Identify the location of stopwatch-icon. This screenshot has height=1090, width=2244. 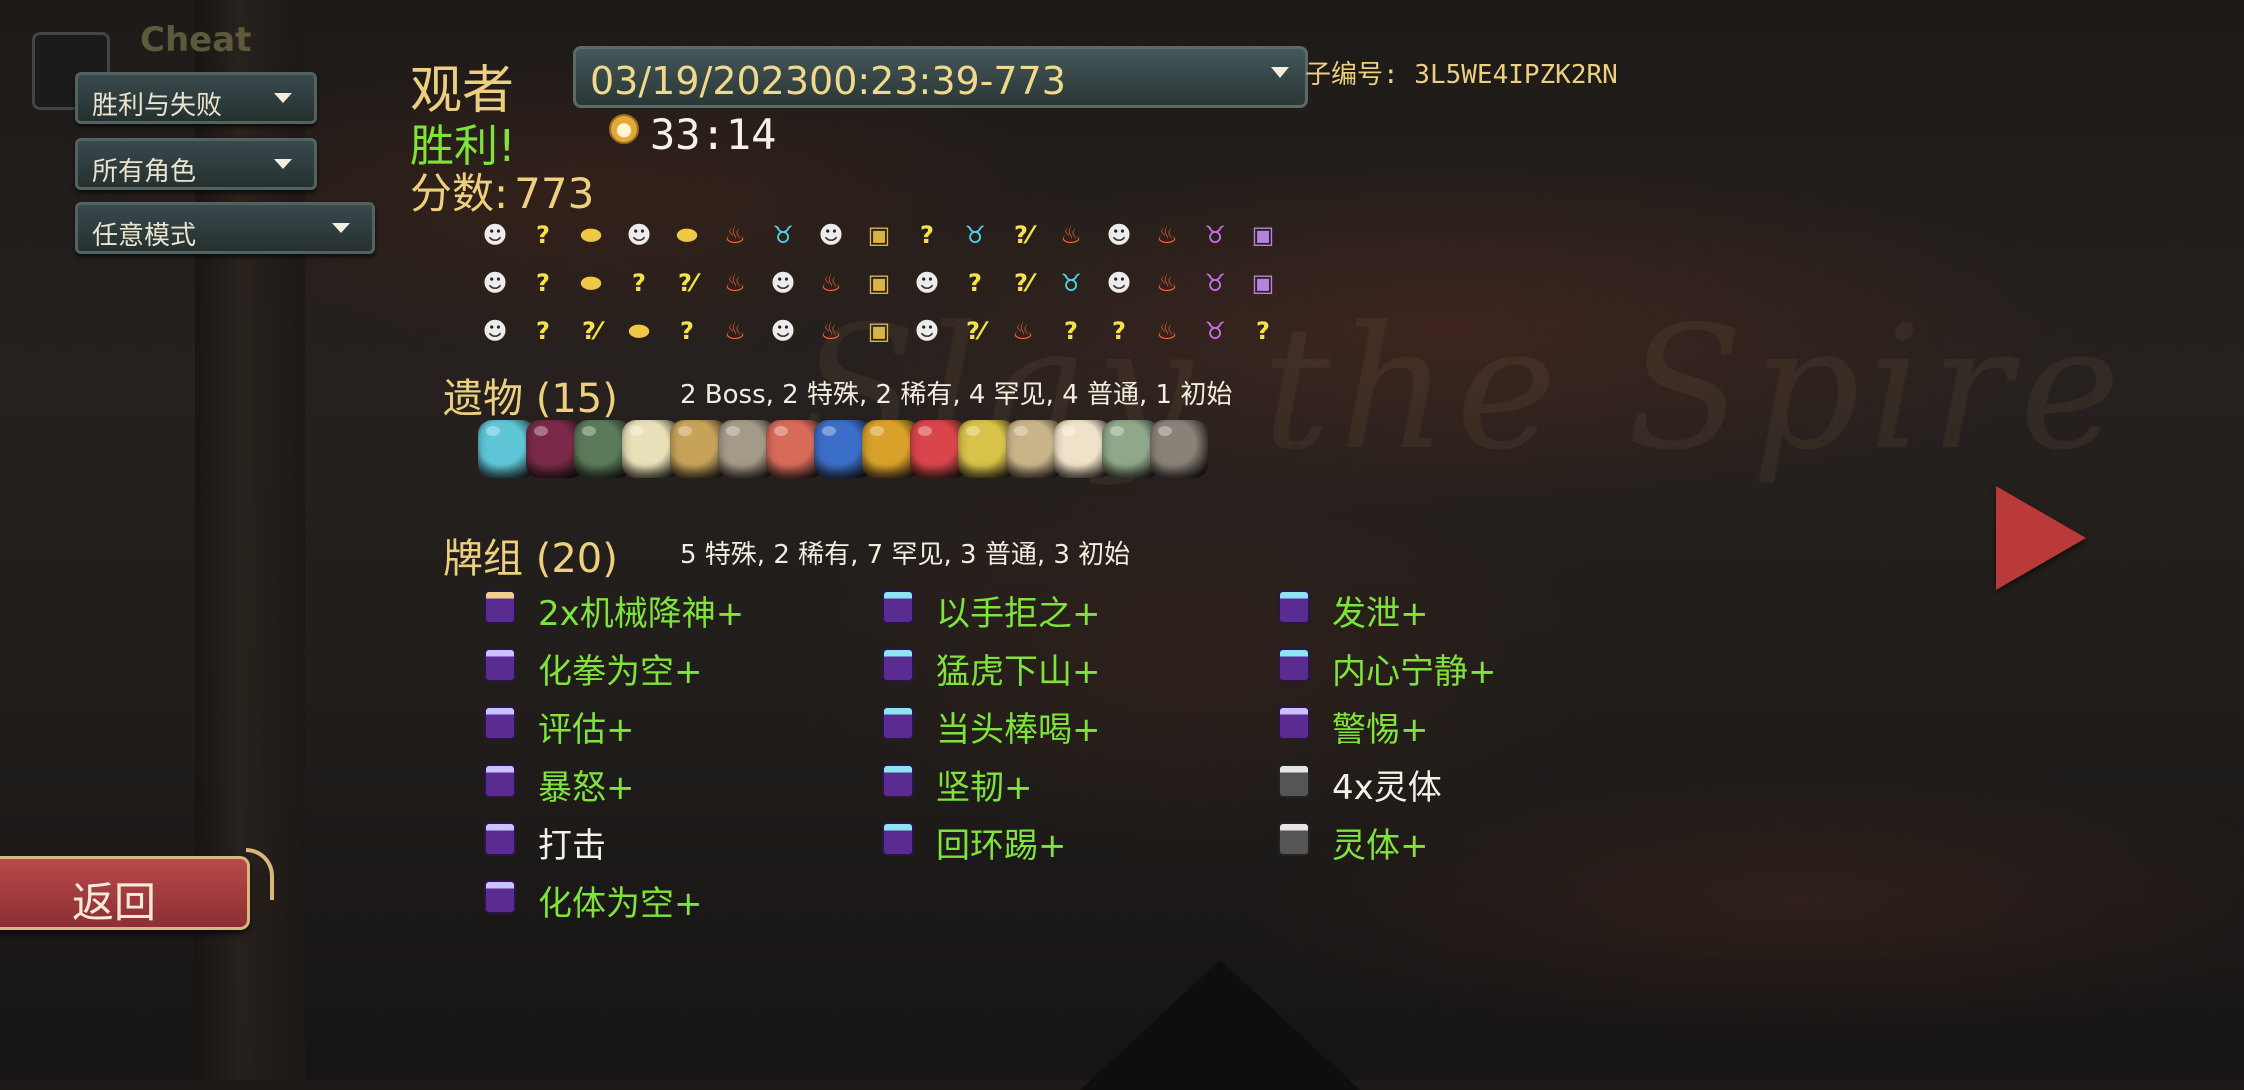
(624, 129).